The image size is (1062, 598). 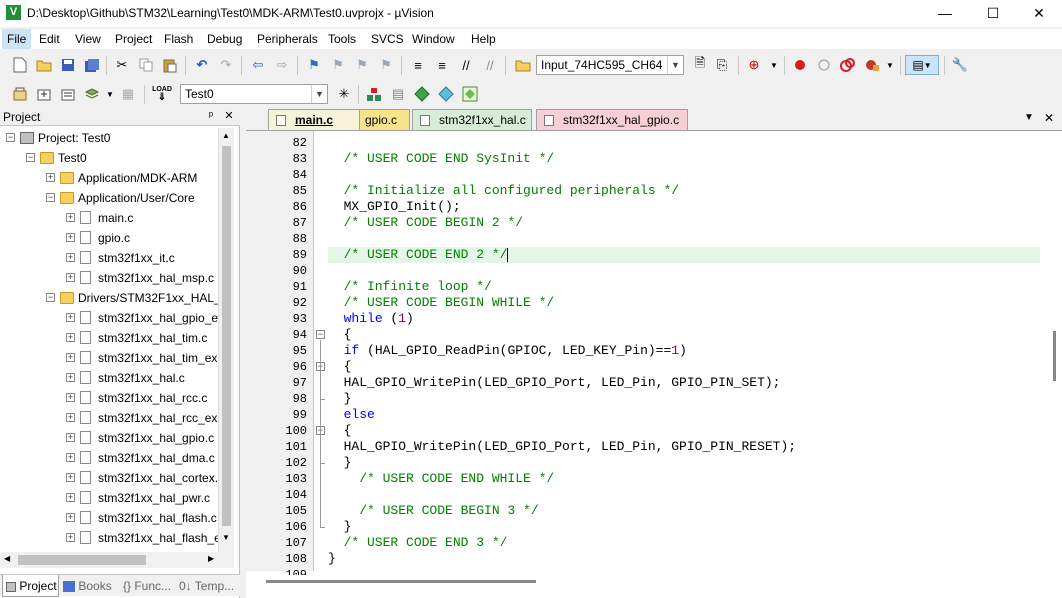 What do you see at coordinates (108, 198) in the screenshot?
I see `tree-folder-item: − Application/User/Core` at bounding box center [108, 198].